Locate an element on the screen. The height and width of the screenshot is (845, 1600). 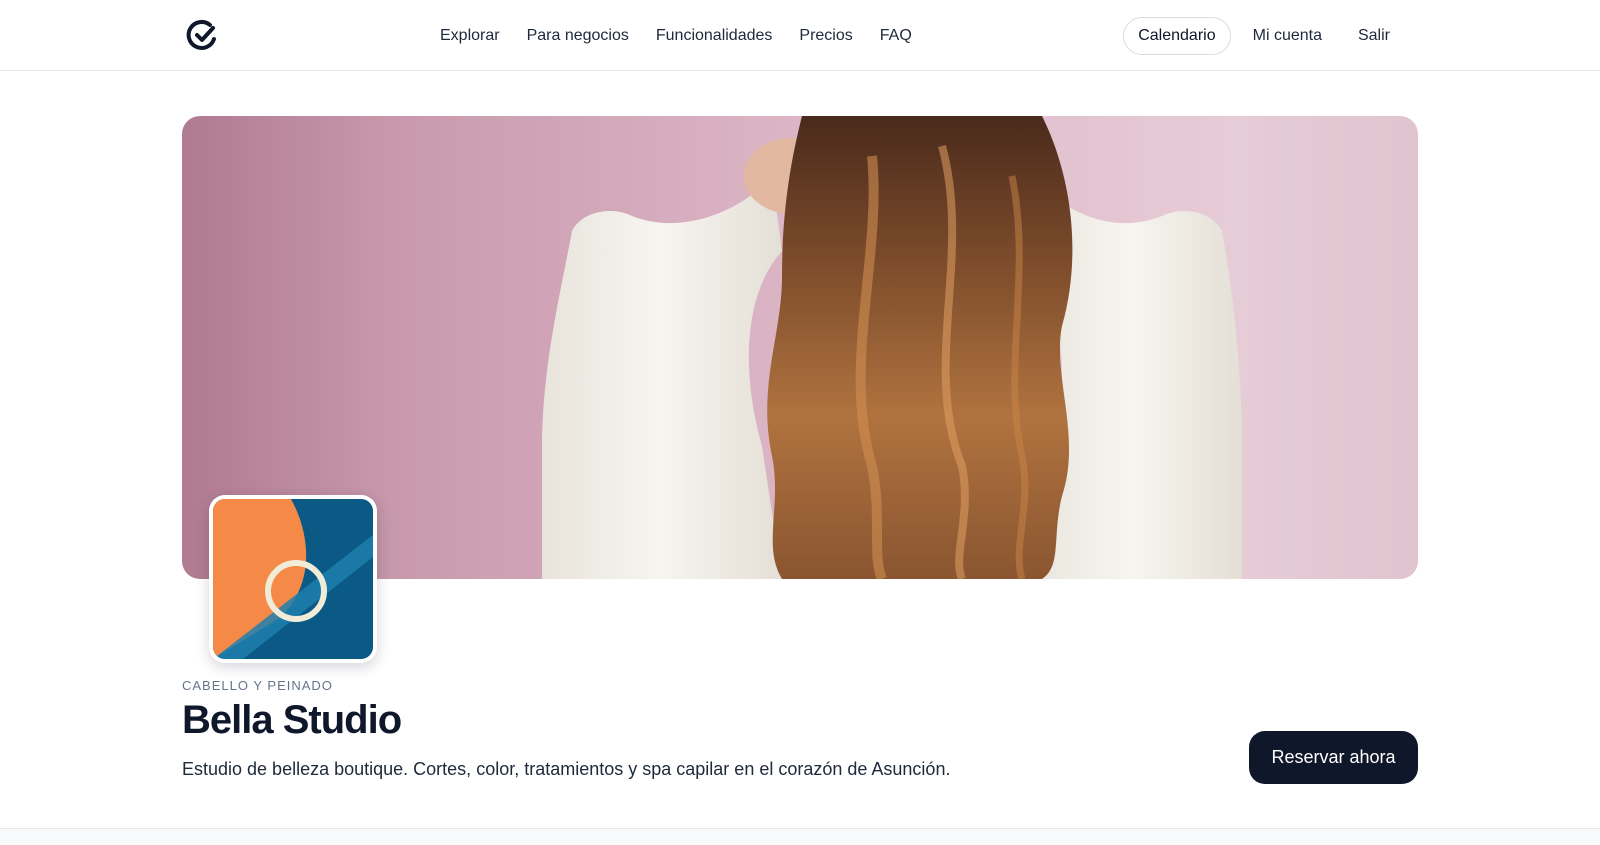
business-logo is located at coordinates (293, 579).